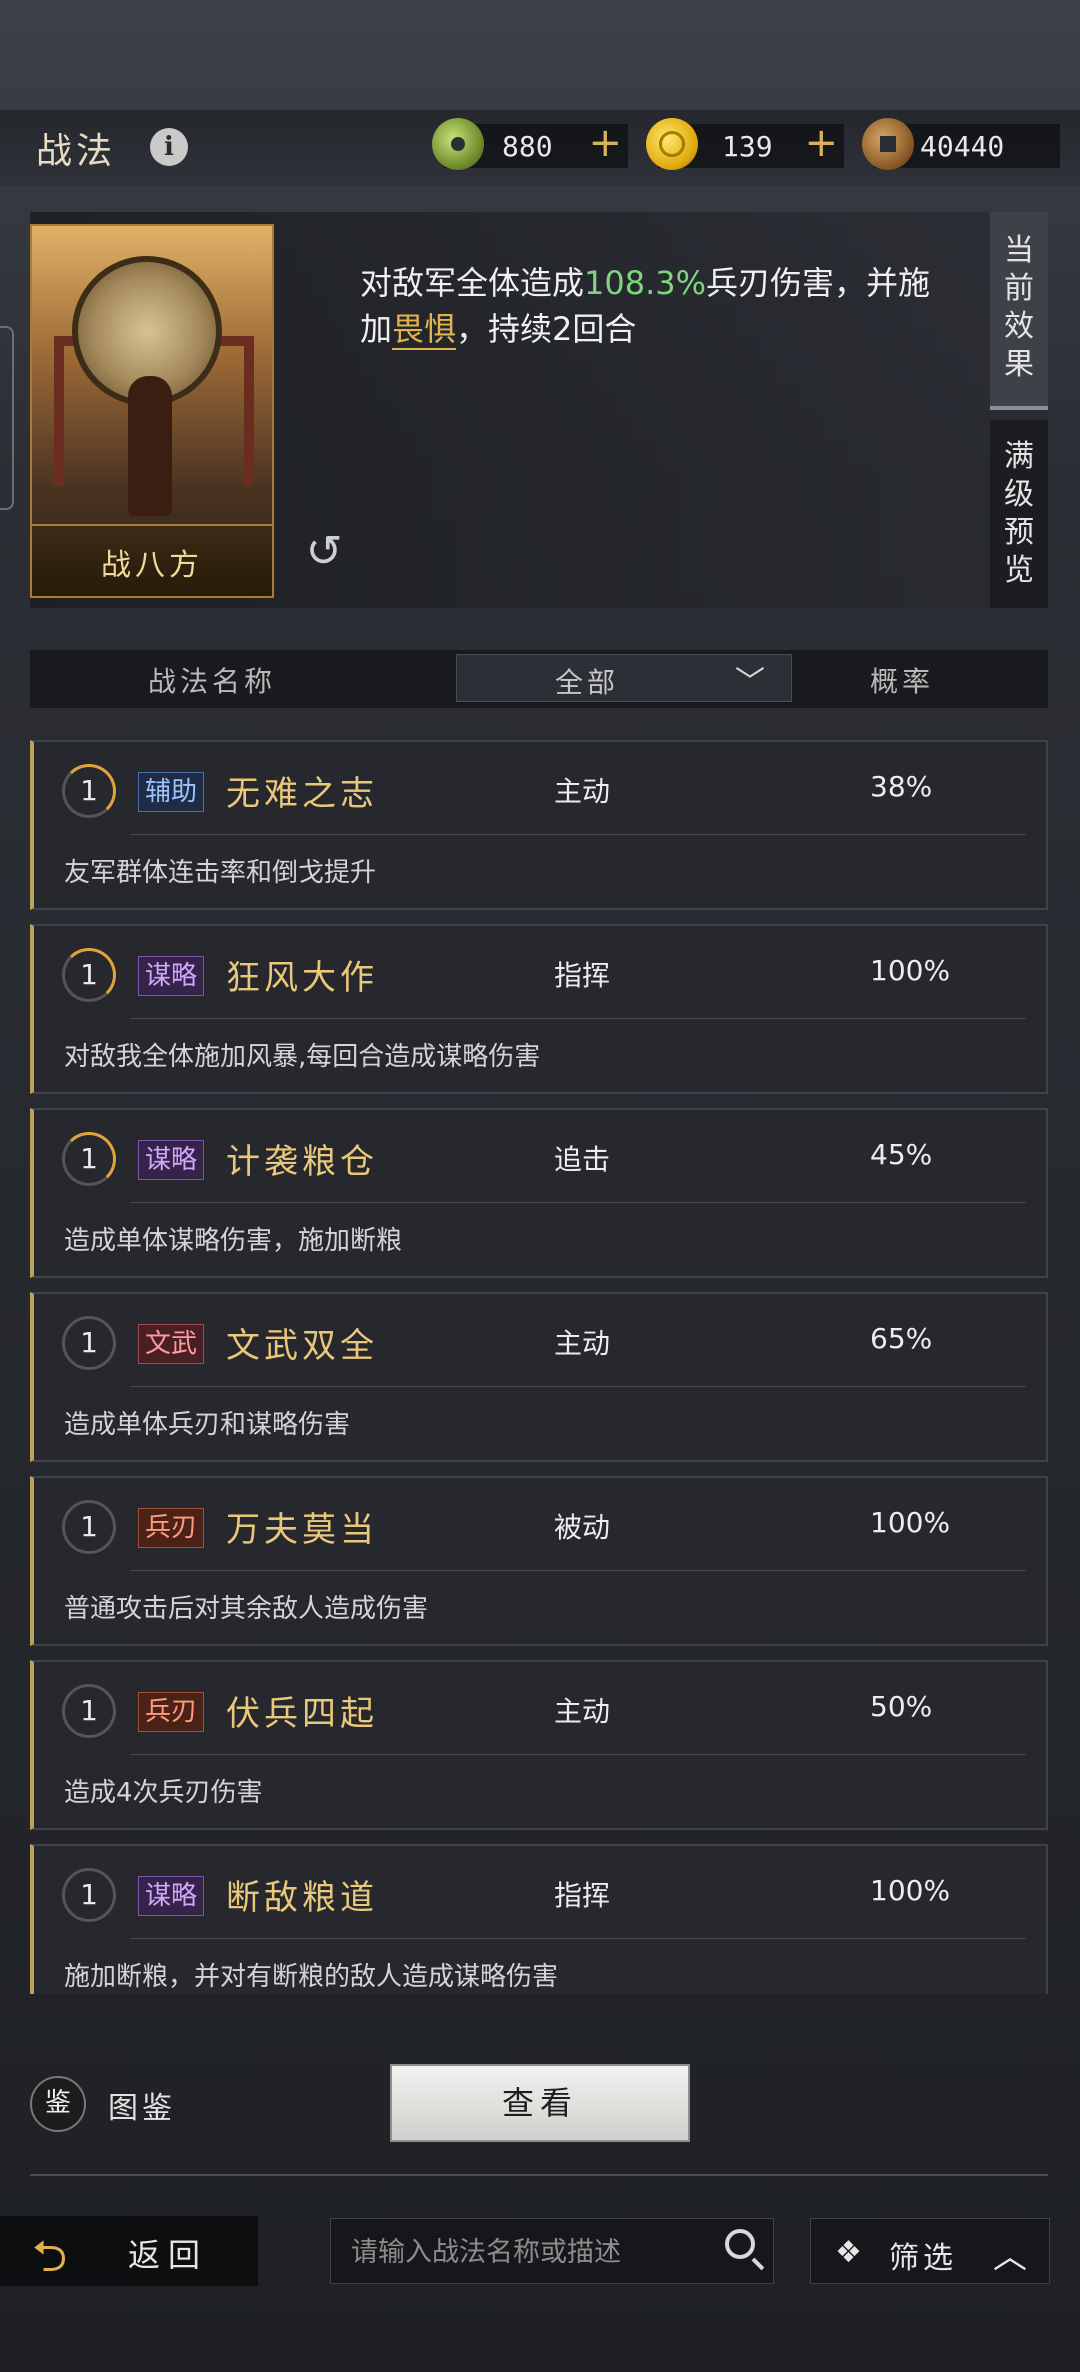 The image size is (1080, 2372). What do you see at coordinates (76, 151) in the screenshot?
I see `page-title: 战法` at bounding box center [76, 151].